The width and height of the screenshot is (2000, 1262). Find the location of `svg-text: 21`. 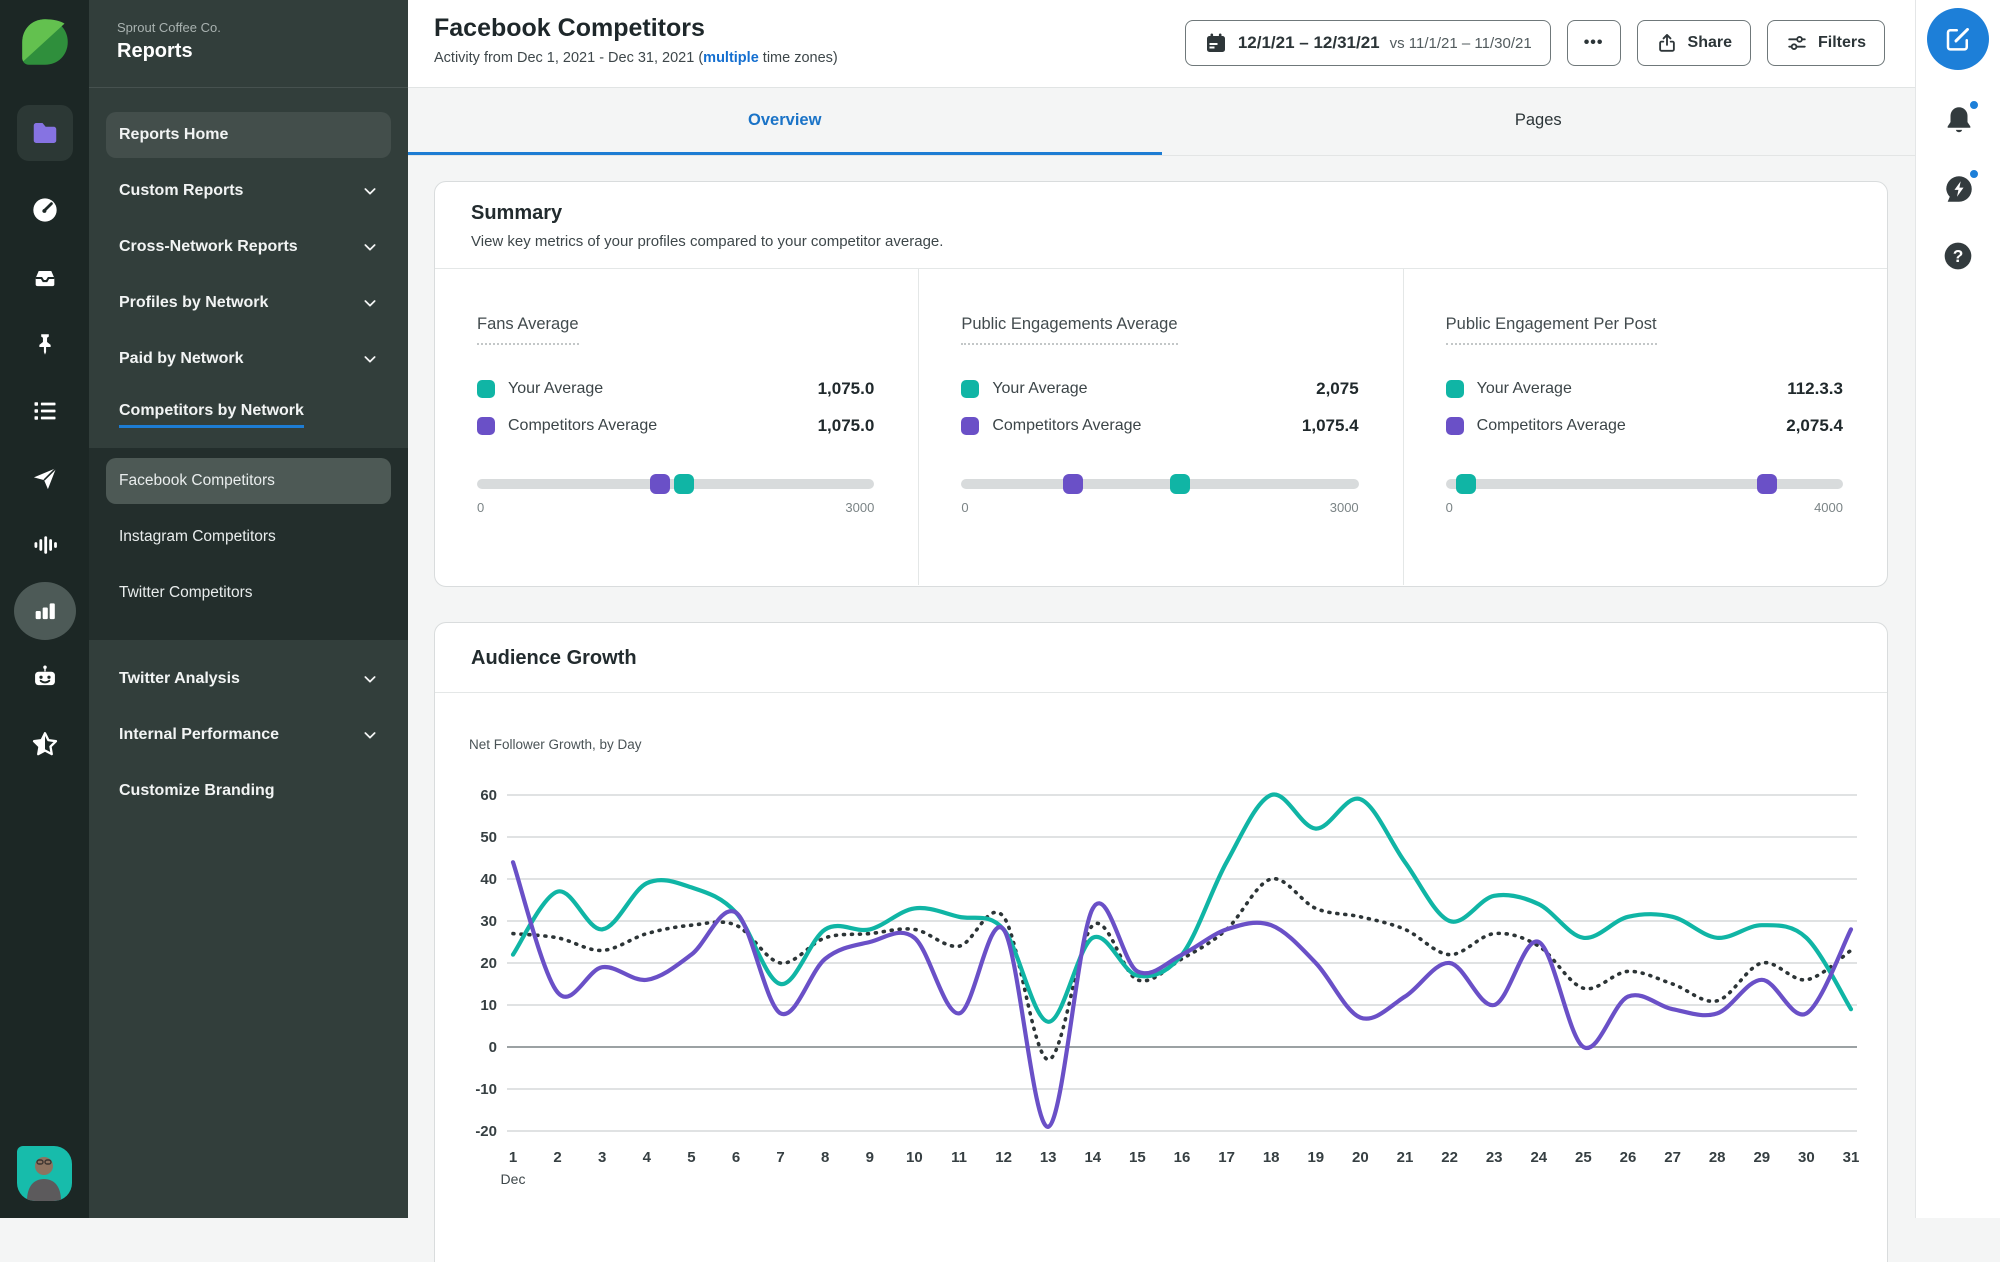

svg-text: 21 is located at coordinates (1405, 1157).